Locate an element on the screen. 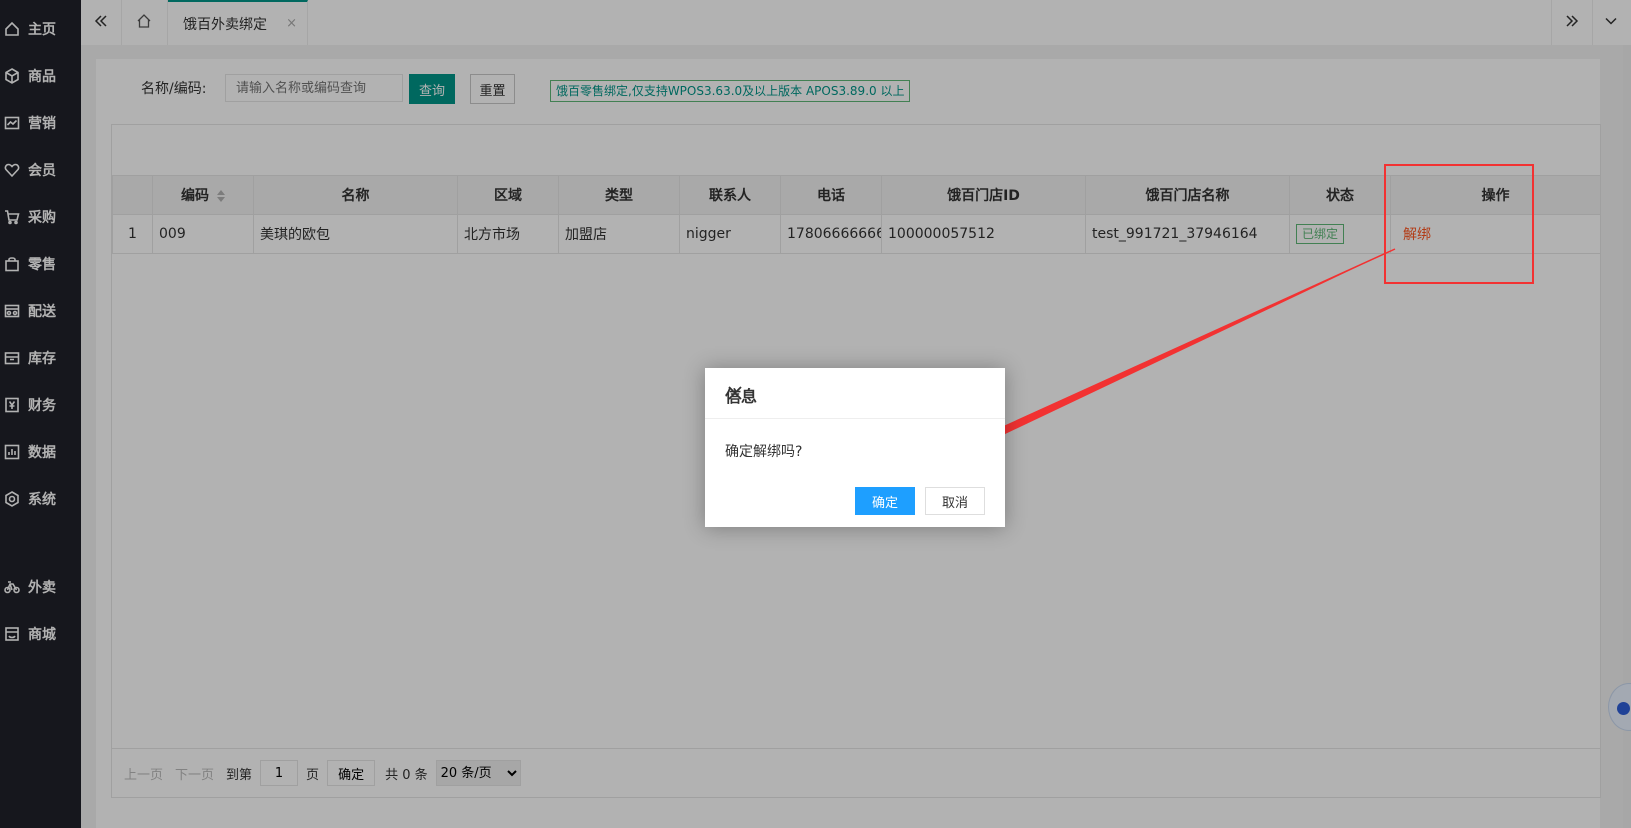 The height and width of the screenshot is (828, 1631). dialog-confirm-button: 确定 is located at coordinates (885, 501).